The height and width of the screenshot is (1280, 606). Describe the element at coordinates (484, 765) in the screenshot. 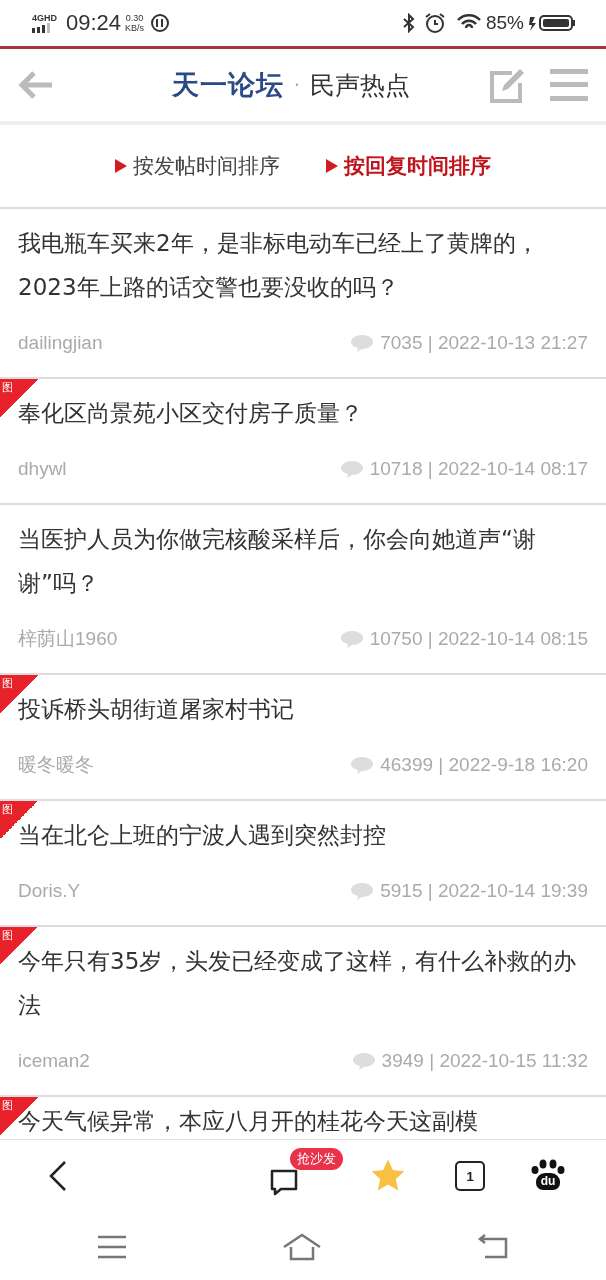

I see `reply-count-and-time: 46399 | 2022-9-18 16:20` at that location.